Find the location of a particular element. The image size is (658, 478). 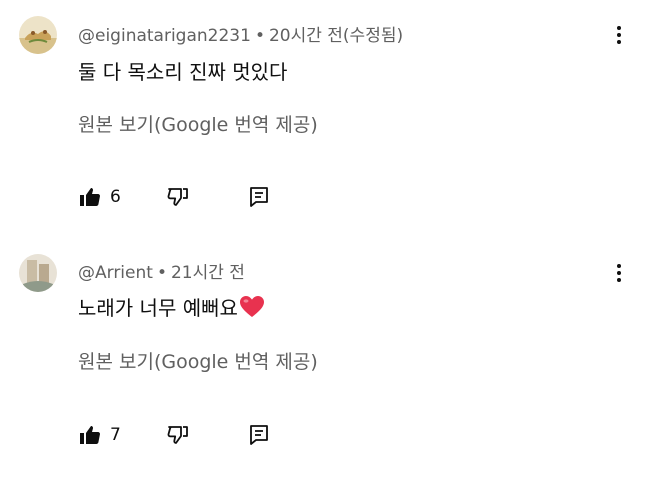

heart-emoji-icon is located at coordinates (252, 309).